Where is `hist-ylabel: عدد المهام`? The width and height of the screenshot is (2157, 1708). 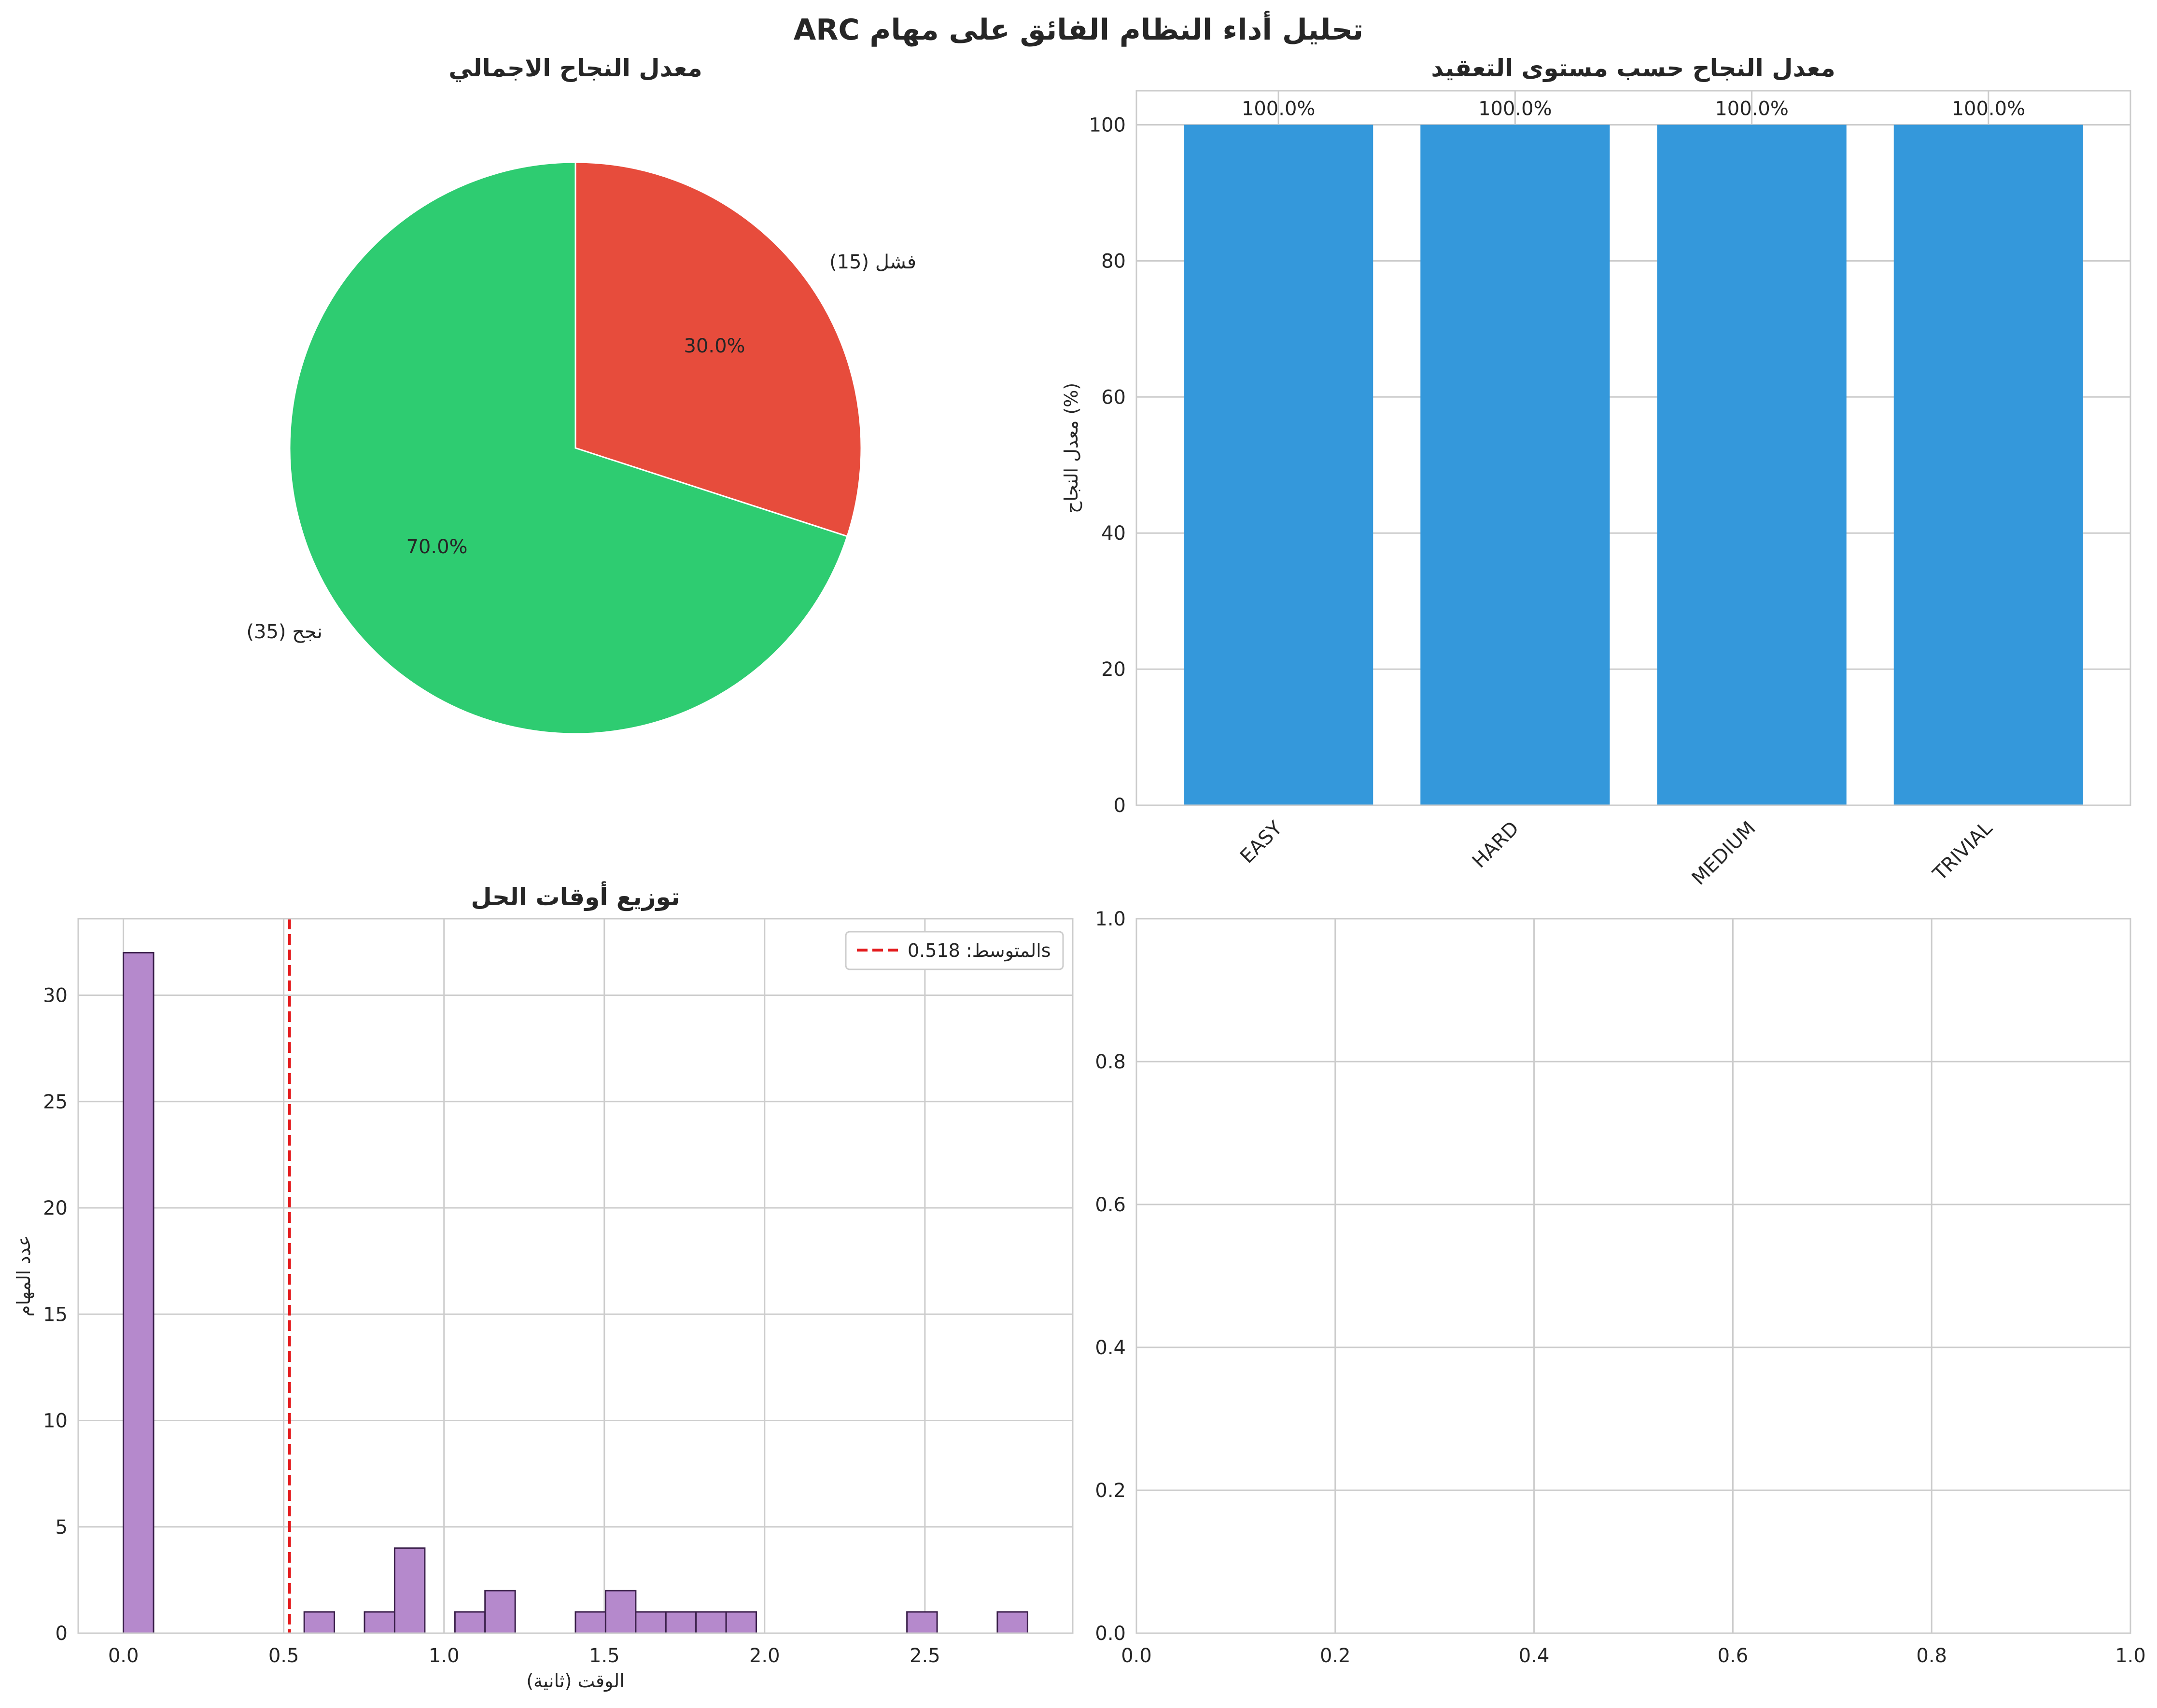 hist-ylabel: عدد المهام is located at coordinates (24, 1276).